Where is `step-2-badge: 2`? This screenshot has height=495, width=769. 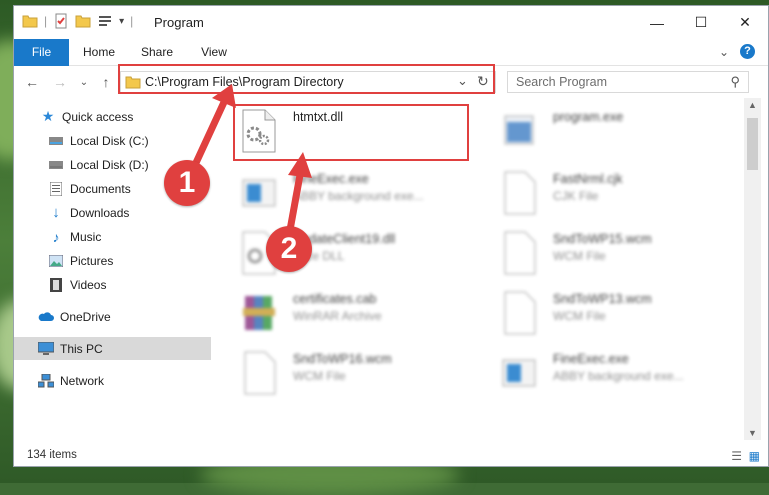 step-2-badge: 2 is located at coordinates (289, 249).